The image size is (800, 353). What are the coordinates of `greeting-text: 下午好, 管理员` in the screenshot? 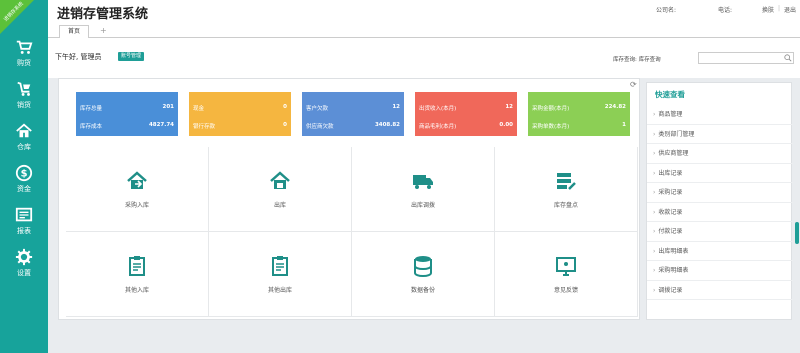 It's located at (78, 57).